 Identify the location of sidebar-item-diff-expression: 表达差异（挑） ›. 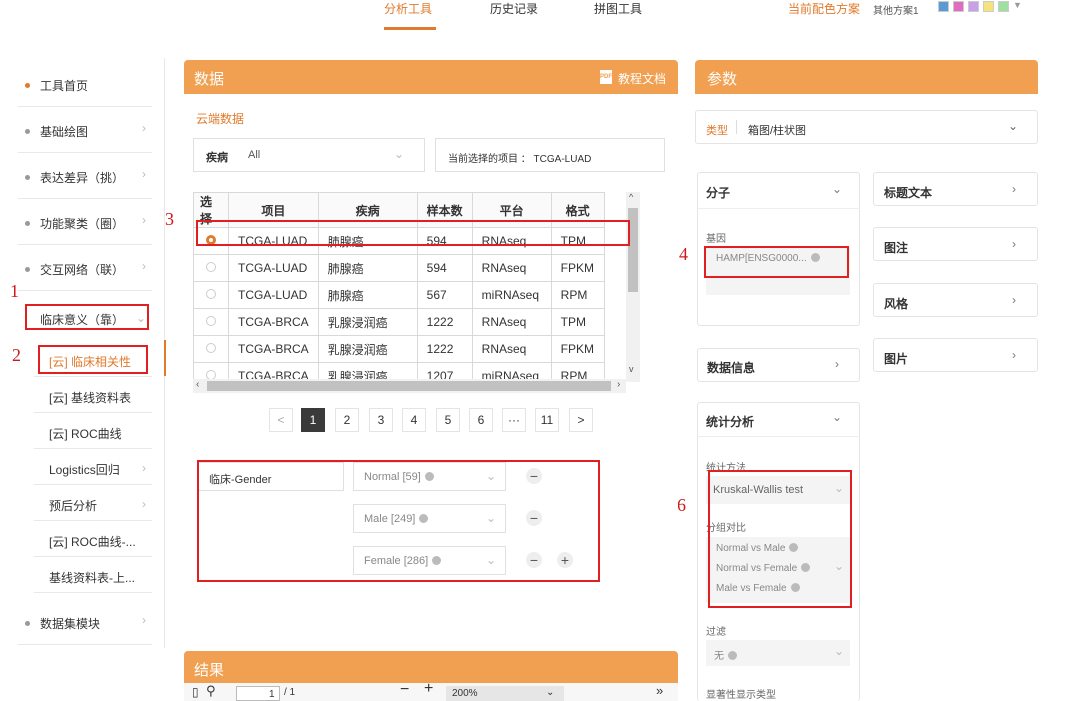
(85, 177).